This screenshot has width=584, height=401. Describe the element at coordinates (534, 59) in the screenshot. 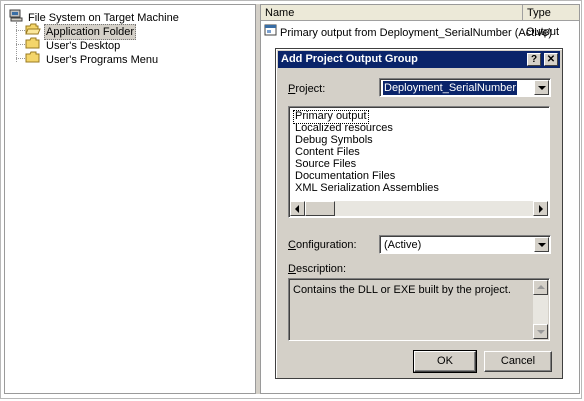

I see `help-button: ?` at that location.